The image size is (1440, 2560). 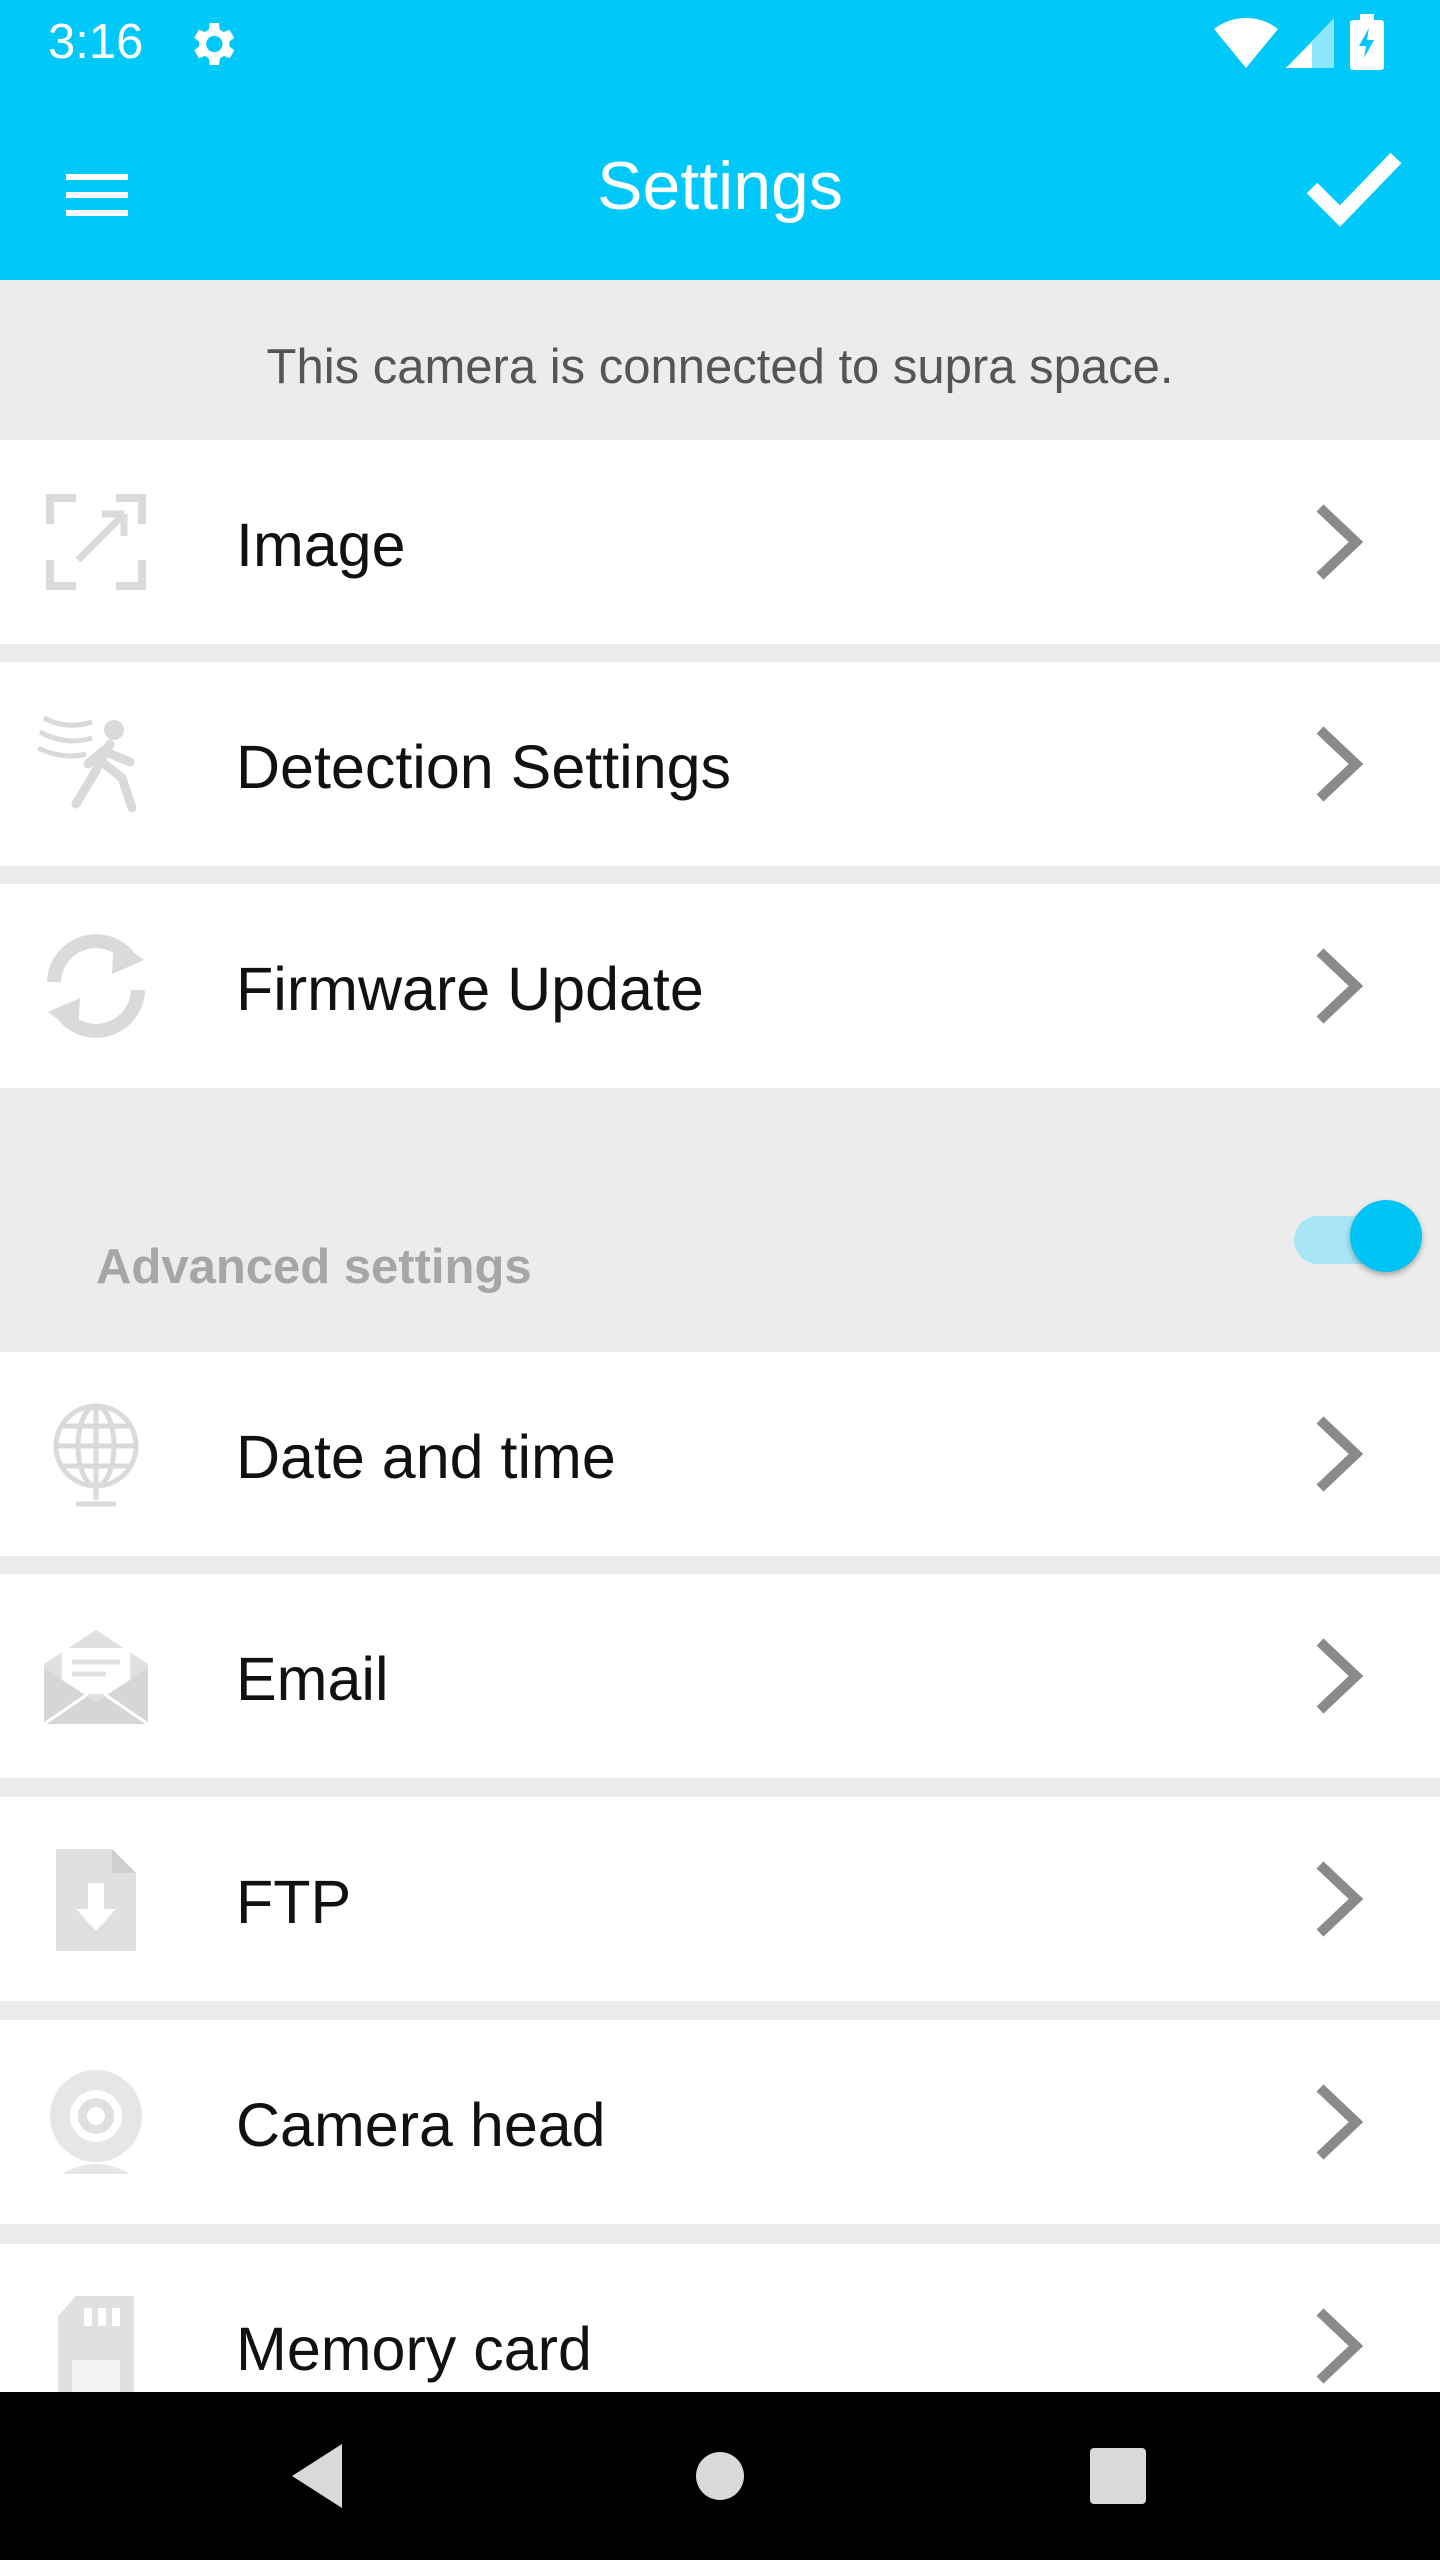 I want to click on home-icon, so click(x=720, y=2476).